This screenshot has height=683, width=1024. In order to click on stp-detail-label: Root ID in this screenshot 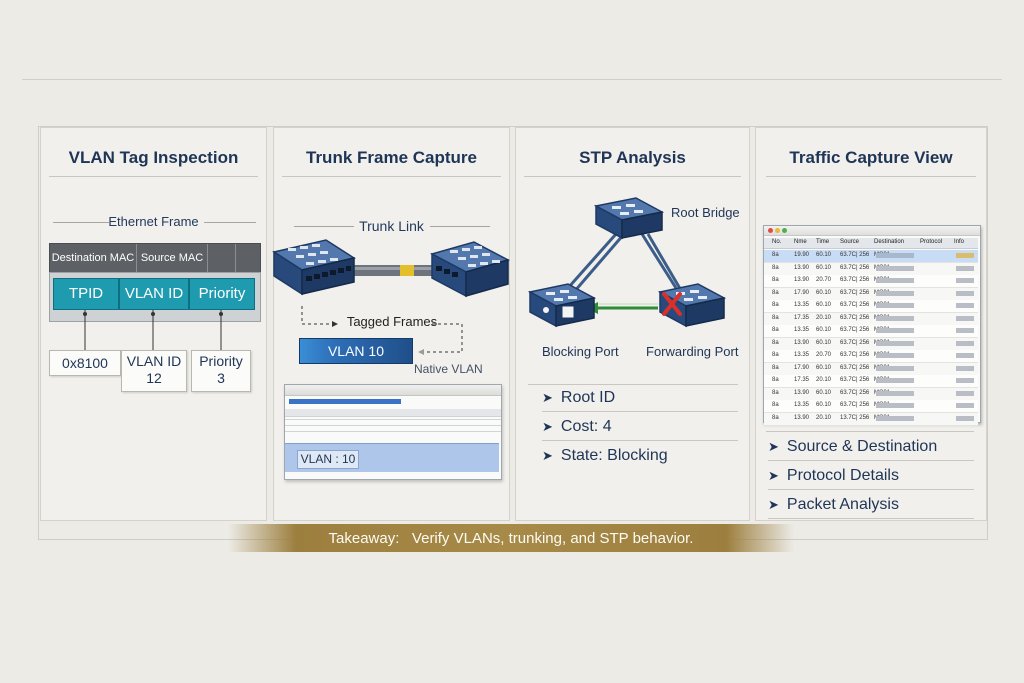, I will do `click(588, 397)`.